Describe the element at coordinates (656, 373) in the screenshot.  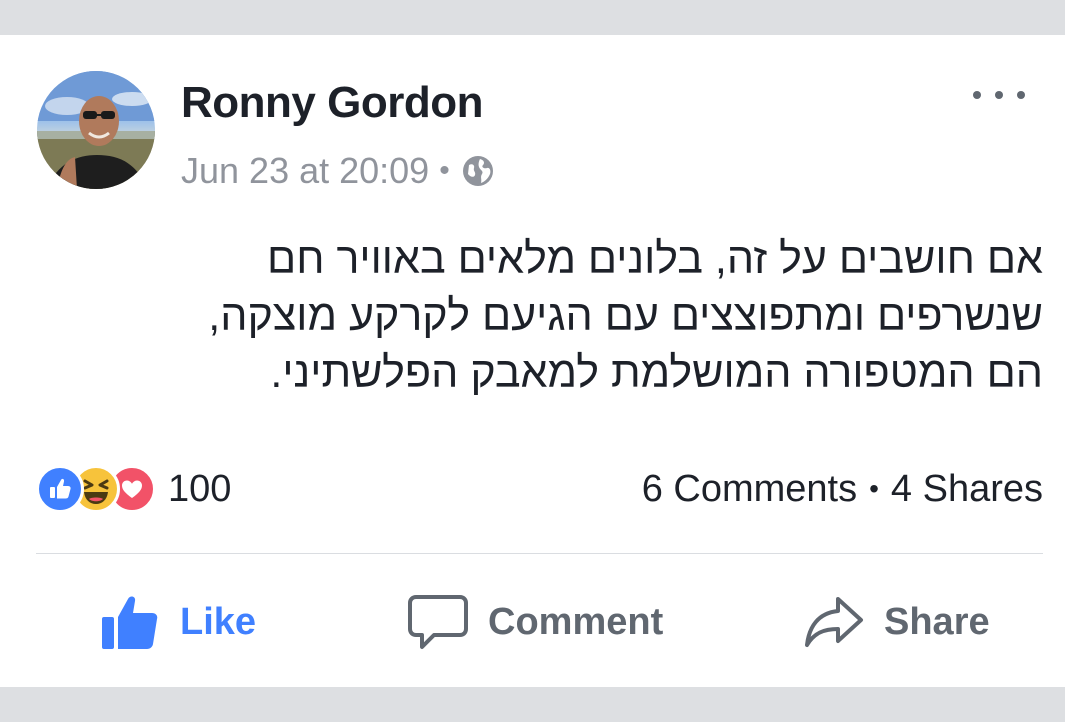
I see `post-text-line: הם המטפורה המושלמת למאבק הפלשתיני.` at that location.